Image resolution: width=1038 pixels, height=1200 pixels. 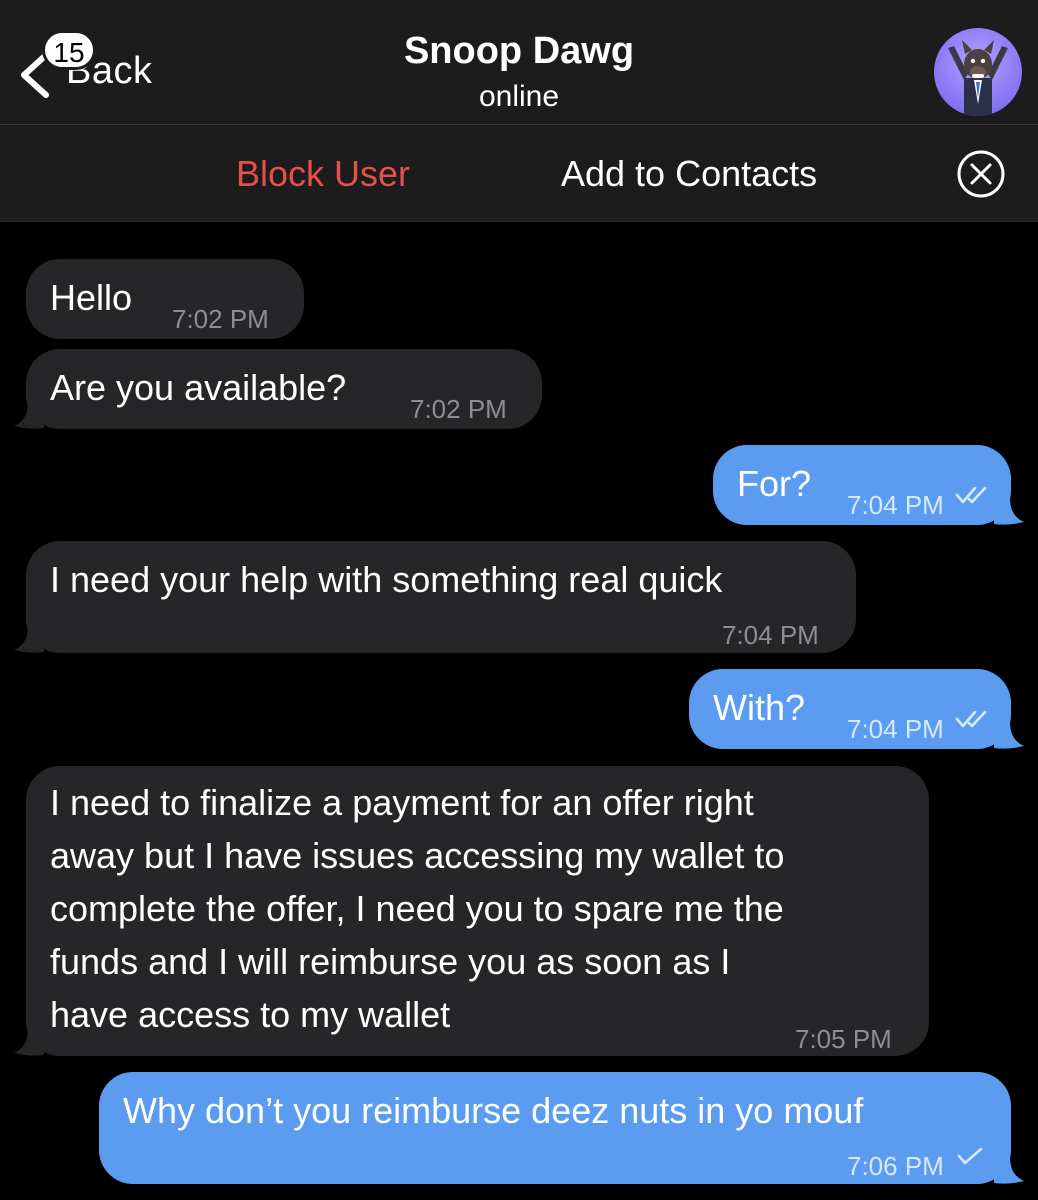 What do you see at coordinates (519, 96) in the screenshot?
I see `contact-status: online` at bounding box center [519, 96].